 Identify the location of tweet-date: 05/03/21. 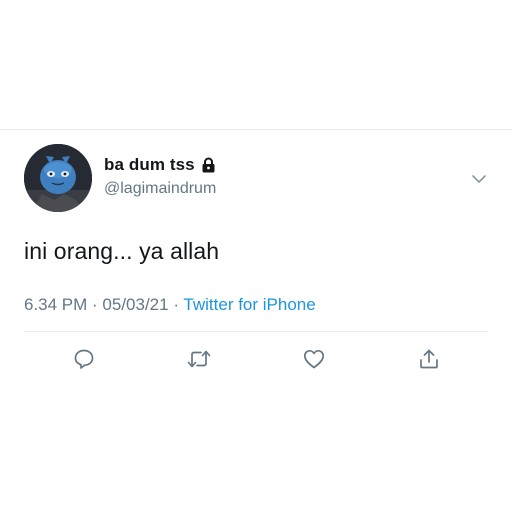
(135, 304).